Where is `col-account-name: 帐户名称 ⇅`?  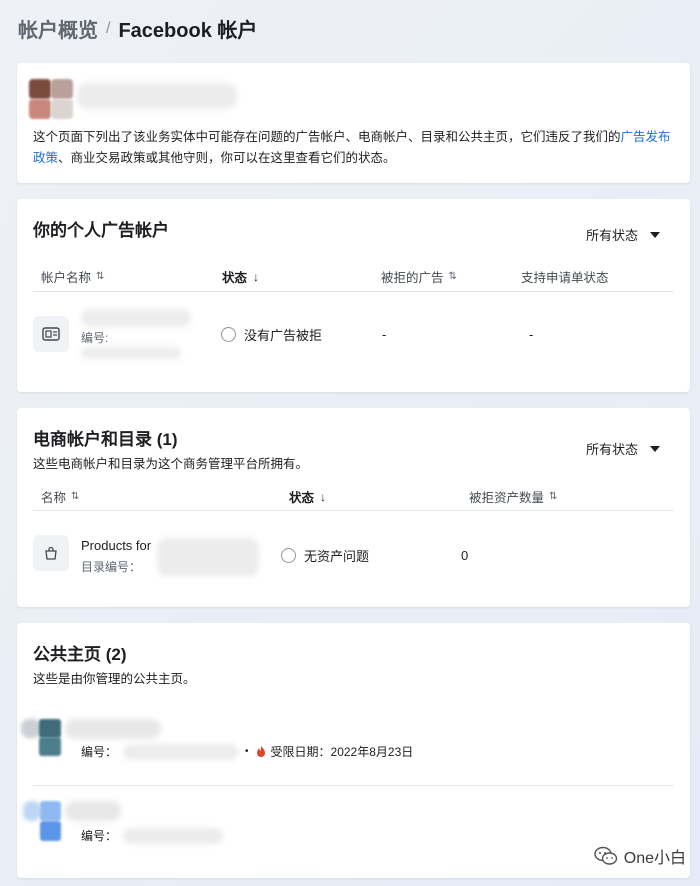 col-account-name: 帐户名称 ⇅ is located at coordinates (72, 276).